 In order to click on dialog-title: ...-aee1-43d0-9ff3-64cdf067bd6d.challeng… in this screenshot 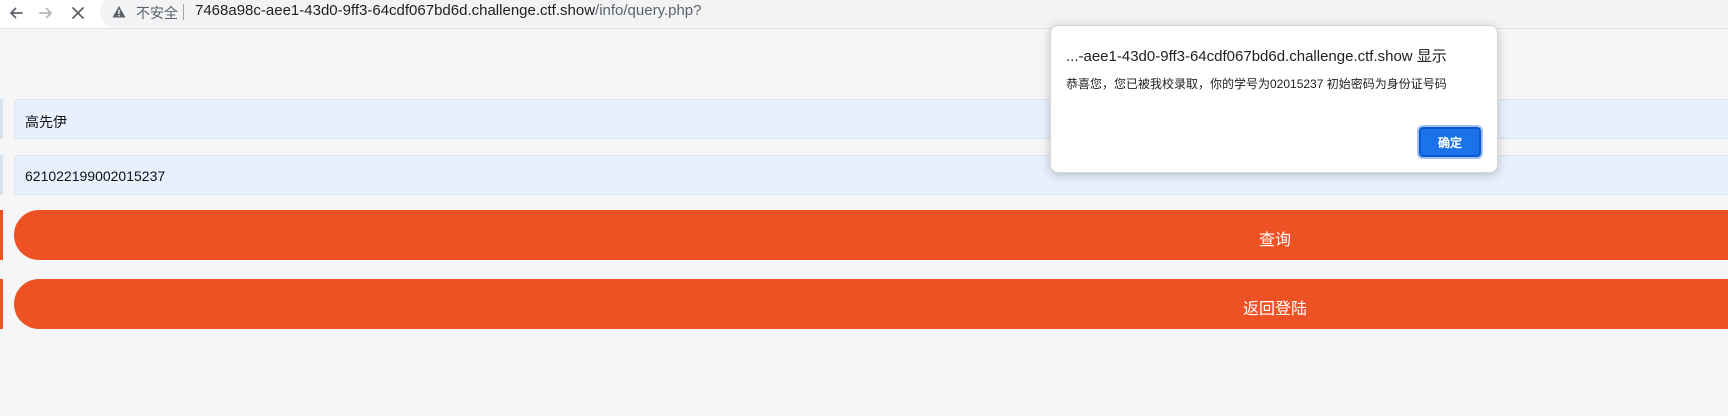, I will do `click(1256, 56)`.